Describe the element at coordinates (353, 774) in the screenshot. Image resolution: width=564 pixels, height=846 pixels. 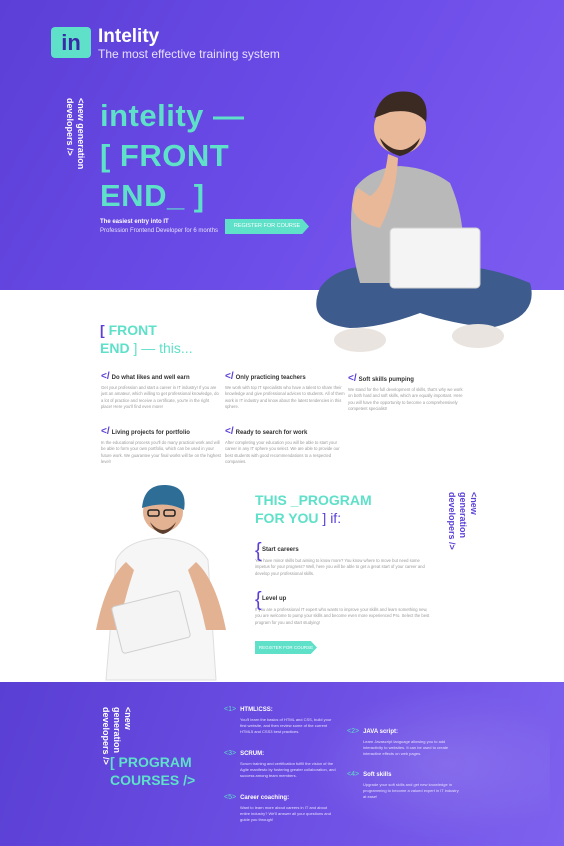
I see `course-number: <4>` at that location.